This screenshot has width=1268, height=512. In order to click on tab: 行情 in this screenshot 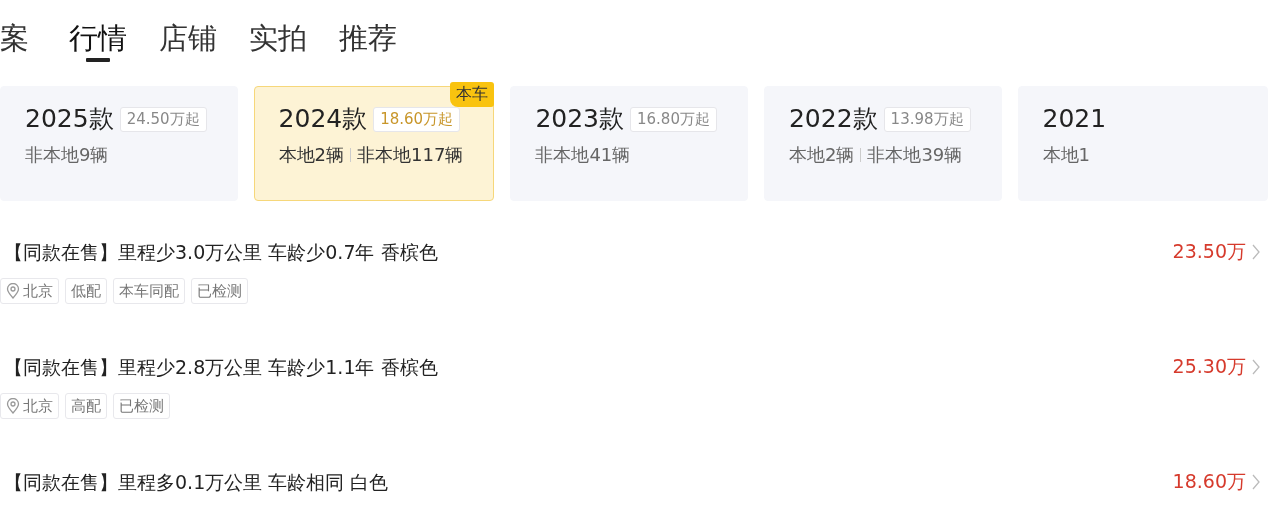, I will do `click(98, 38)`.